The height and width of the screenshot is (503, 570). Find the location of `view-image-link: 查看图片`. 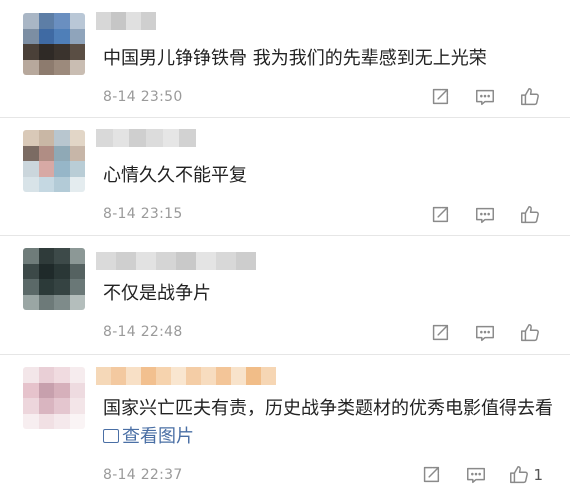

view-image-link: 查看图片 is located at coordinates (148, 436).